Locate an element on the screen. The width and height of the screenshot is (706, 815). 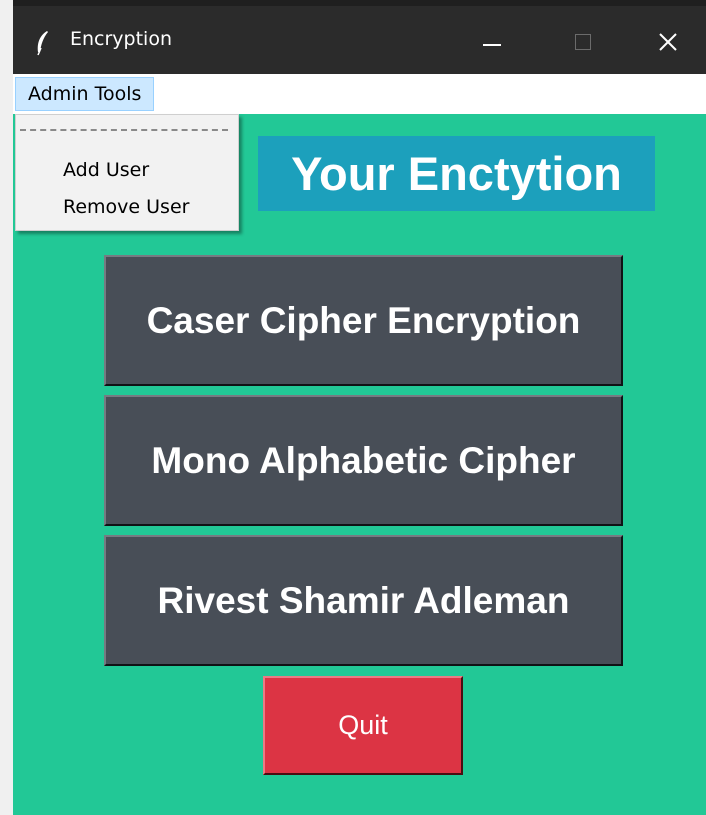
maximize-button is located at coordinates (583, 42).